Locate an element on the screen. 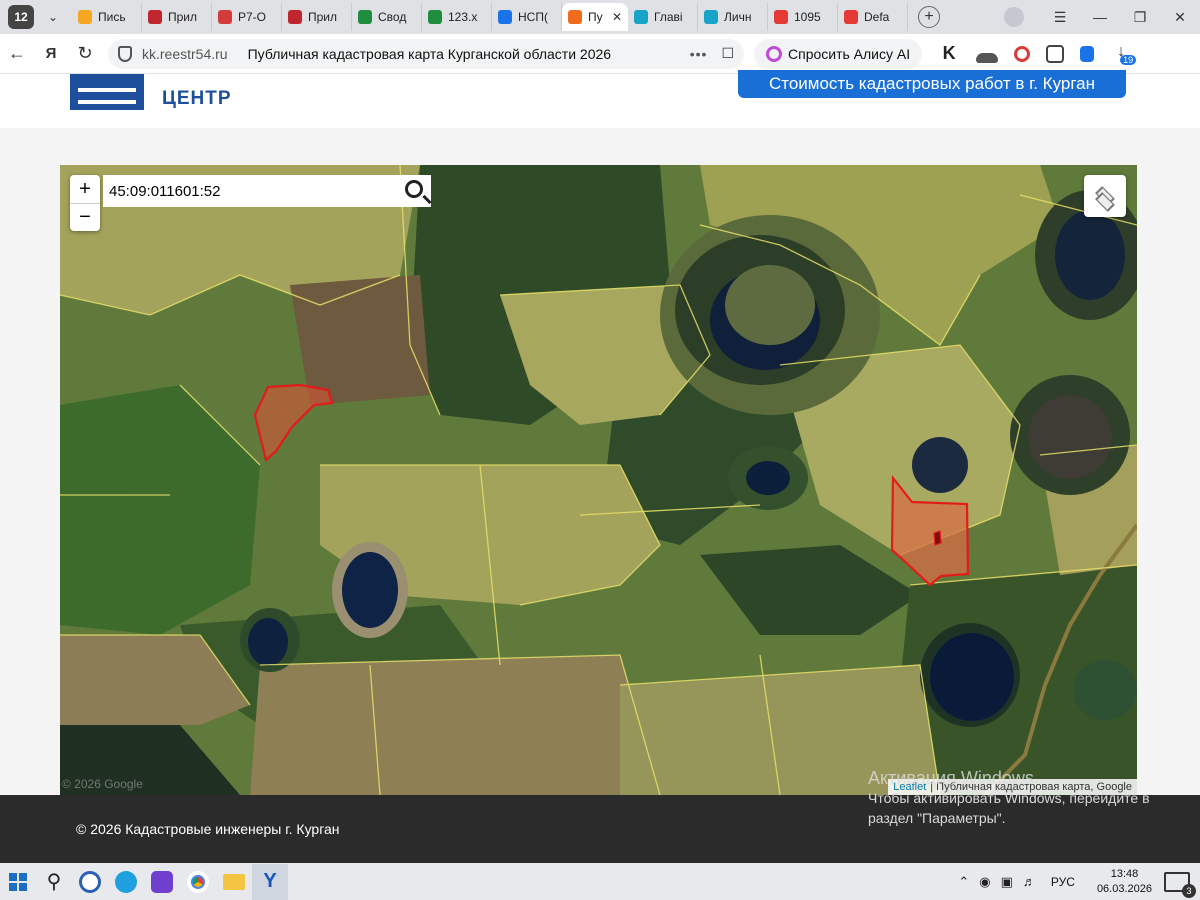  browser-tab: Главі is located at coordinates (663, 17).